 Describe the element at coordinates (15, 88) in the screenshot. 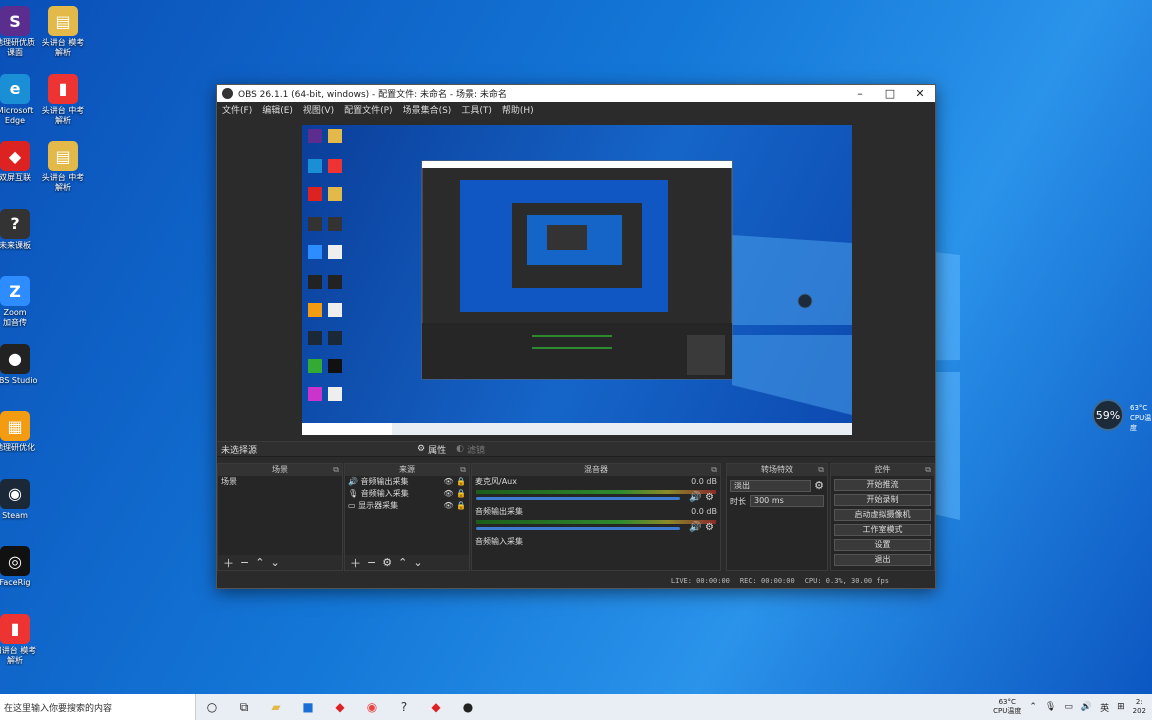

I see `app-icon: e` at that location.